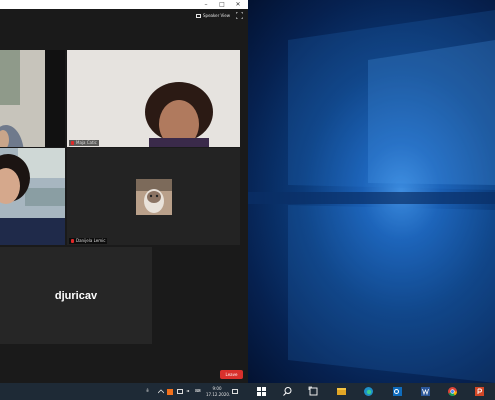  What do you see at coordinates (198, 390) in the screenshot?
I see `language-icon: ⌨` at bounding box center [198, 390].